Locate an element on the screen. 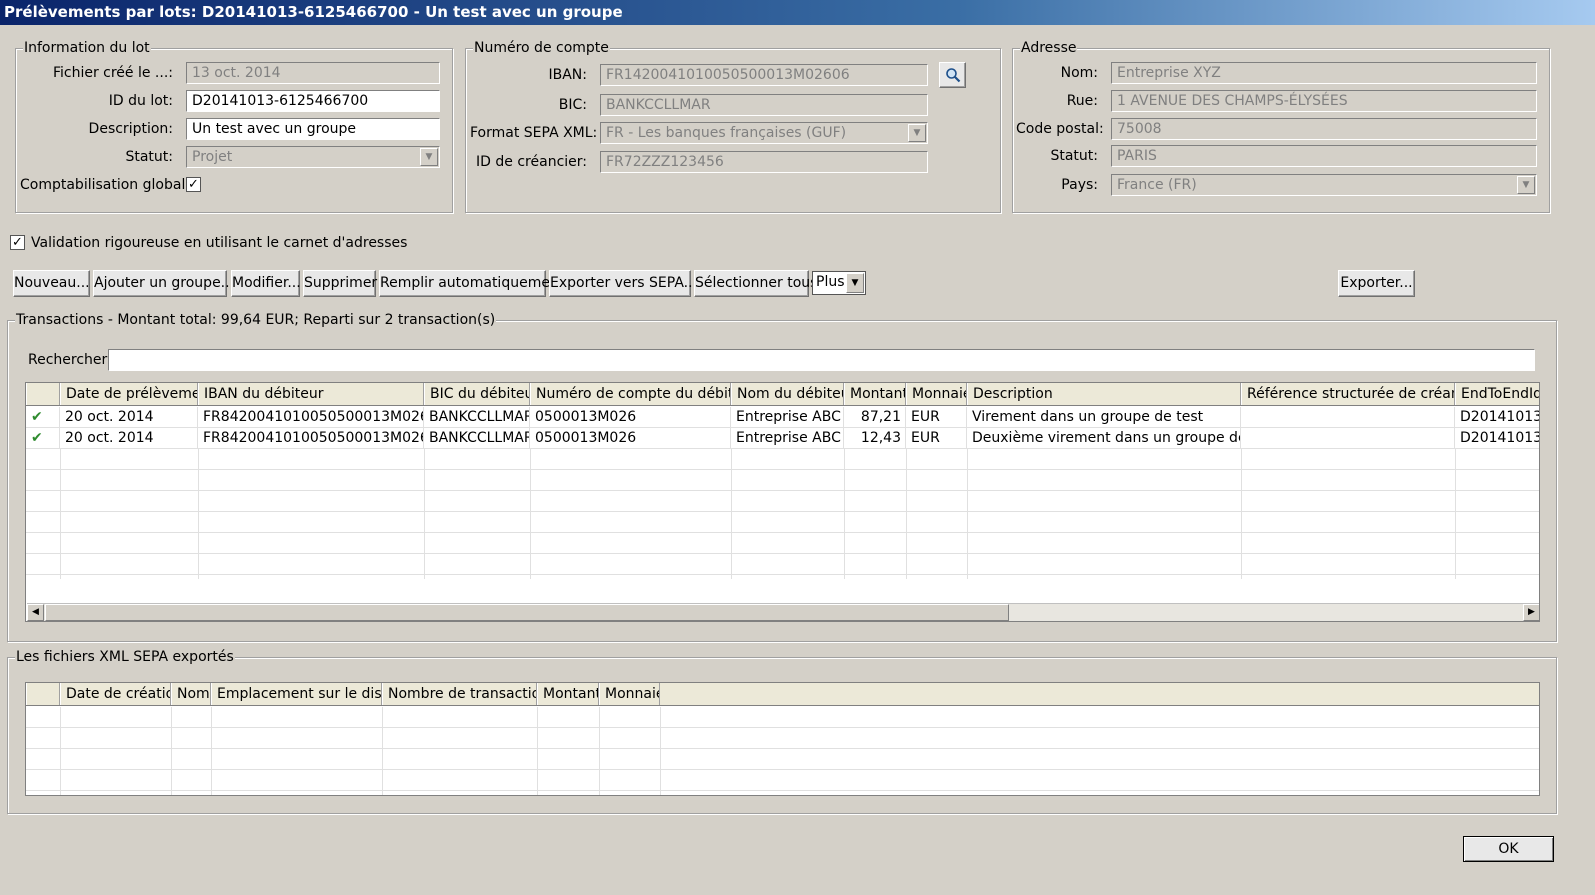 The width and height of the screenshot is (1595, 895). col-bic: BIC du débiteur is located at coordinates (477, 394).